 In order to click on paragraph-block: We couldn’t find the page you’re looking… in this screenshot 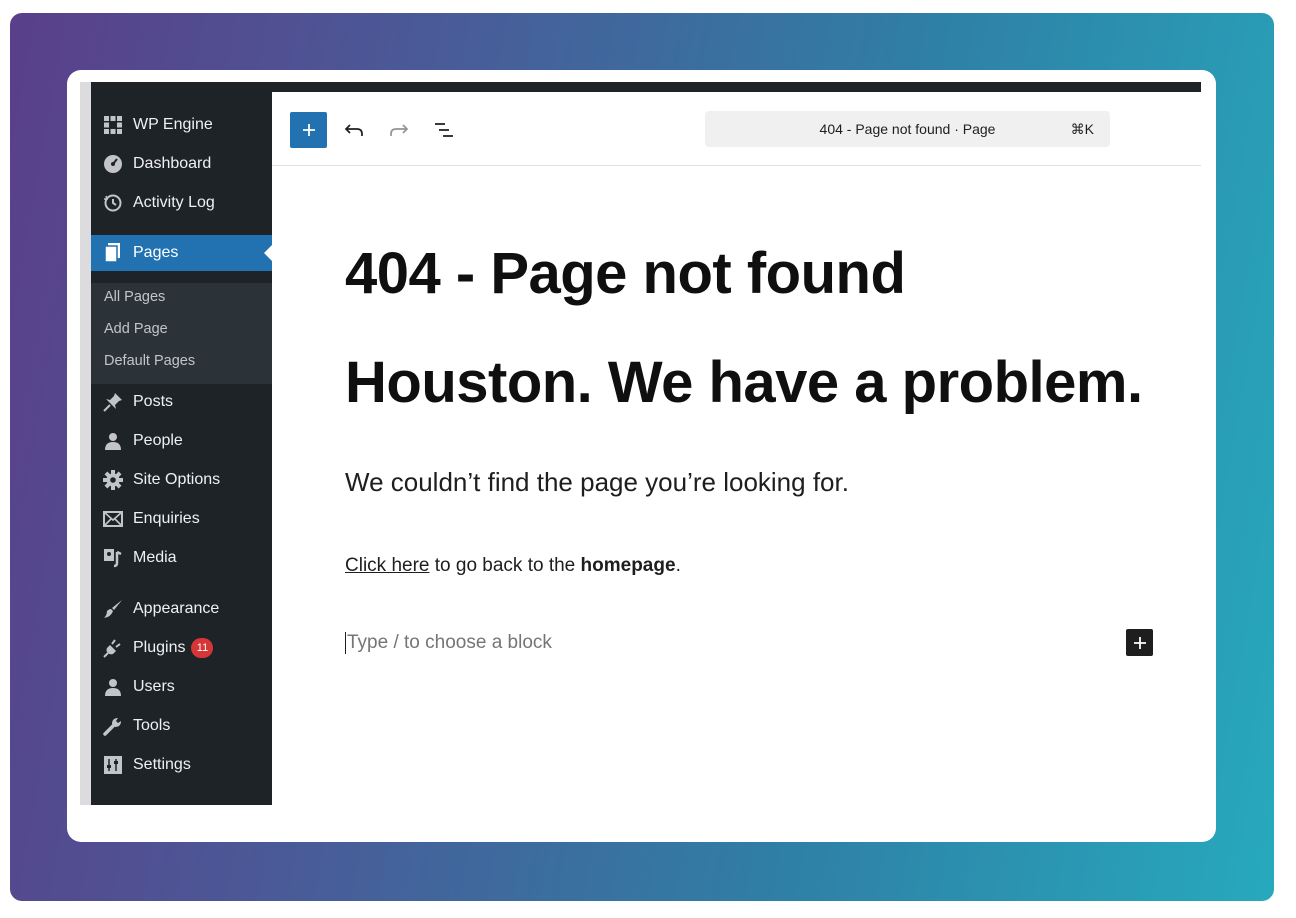, I will do `click(597, 482)`.